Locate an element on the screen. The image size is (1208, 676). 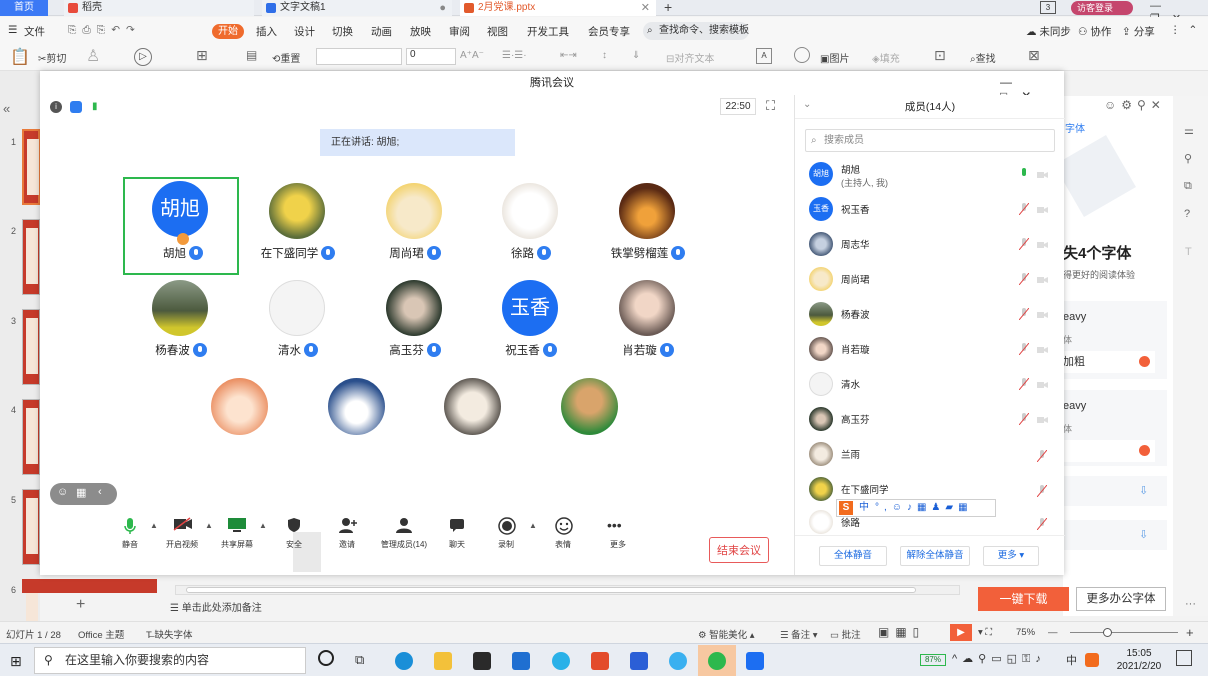
member-row: 肖若璇 is located at coordinates (930, 349).